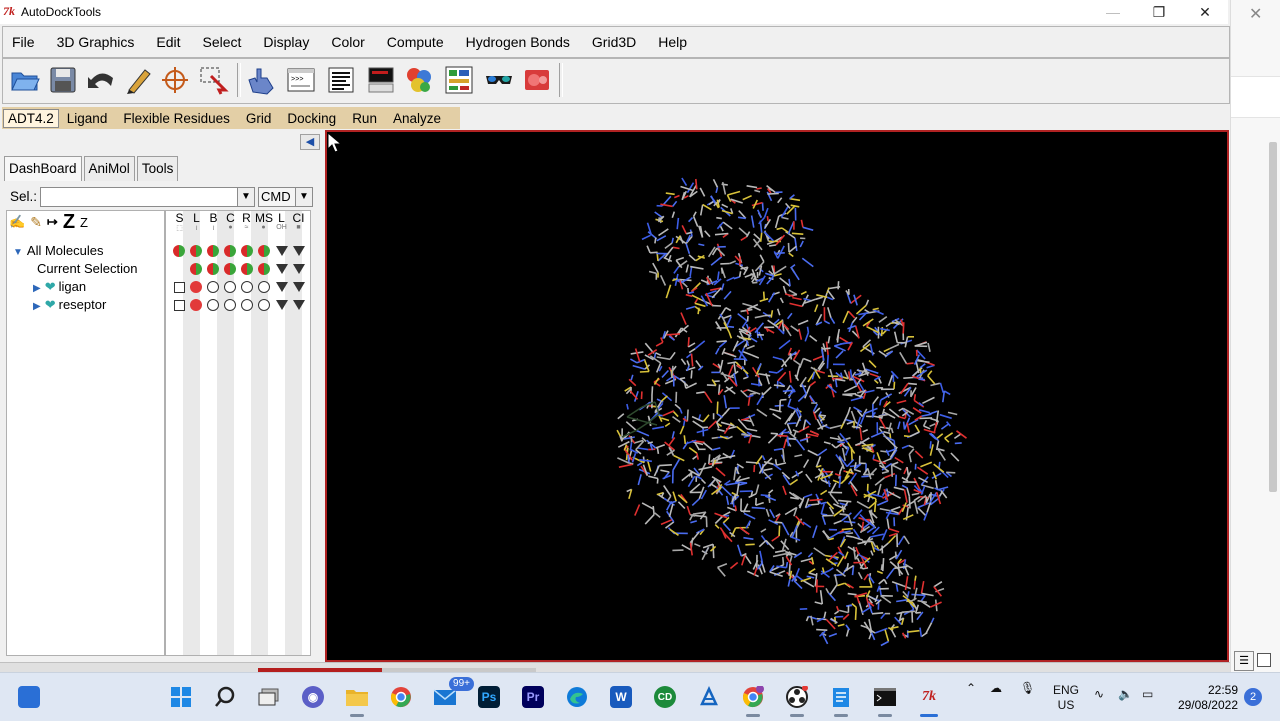 This screenshot has width=1280, height=721. I want to click on stereo-glasses-icon, so click(499, 80).